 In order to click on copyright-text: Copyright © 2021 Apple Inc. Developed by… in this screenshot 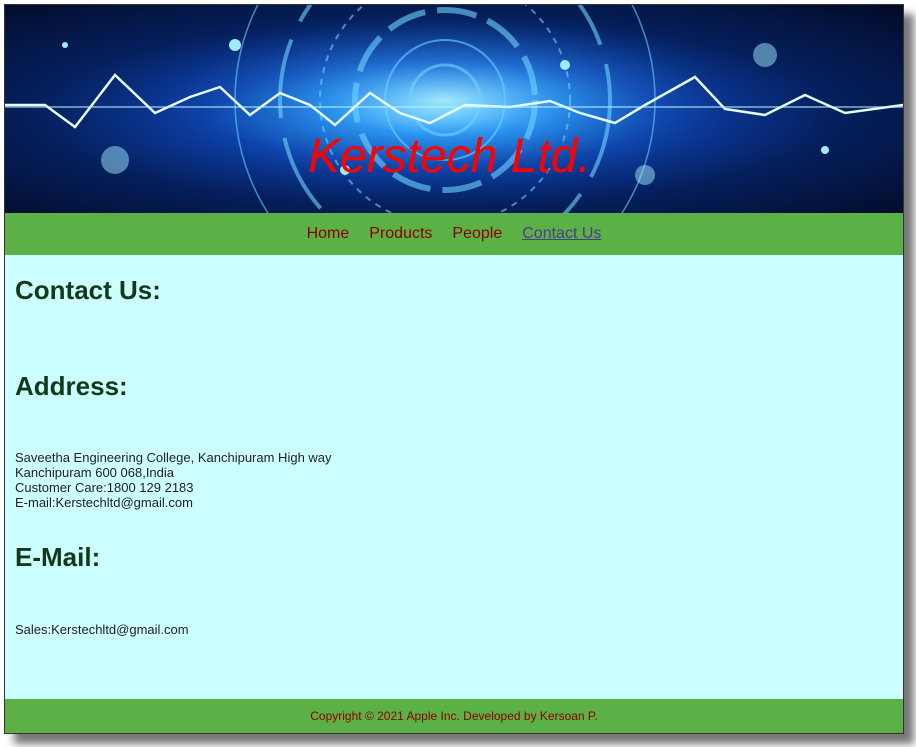, I will do `click(454, 716)`.